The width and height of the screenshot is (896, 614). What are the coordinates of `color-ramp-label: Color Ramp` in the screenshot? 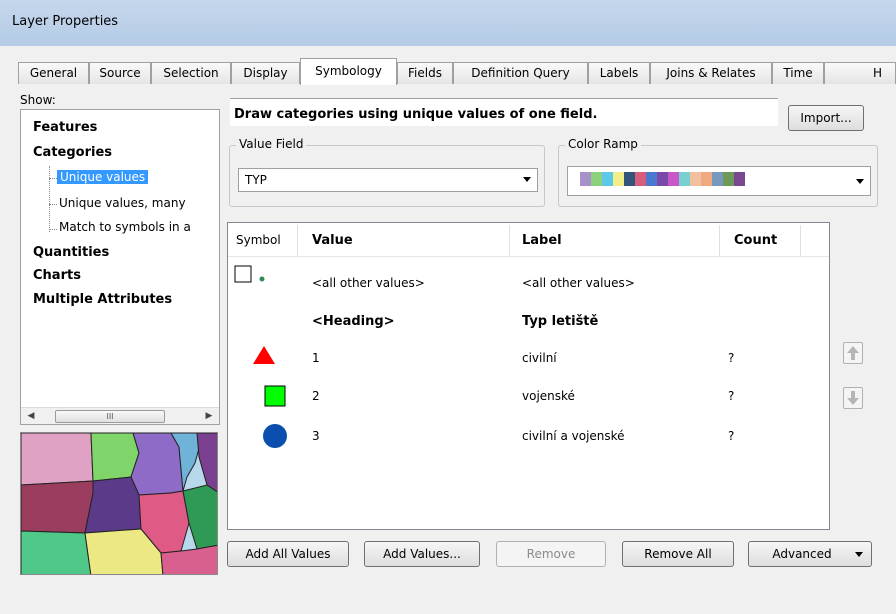 It's located at (603, 144).